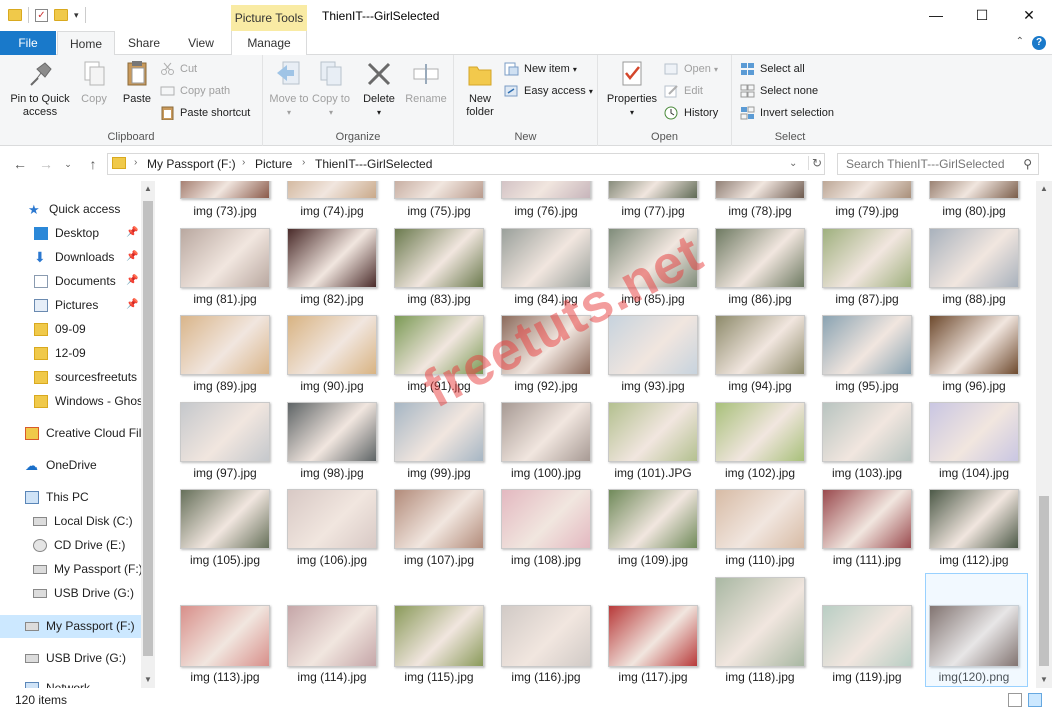 Image resolution: width=1052 pixels, height=712 pixels. What do you see at coordinates (1029, 15) in the screenshot?
I see `close-button: ✕` at bounding box center [1029, 15].